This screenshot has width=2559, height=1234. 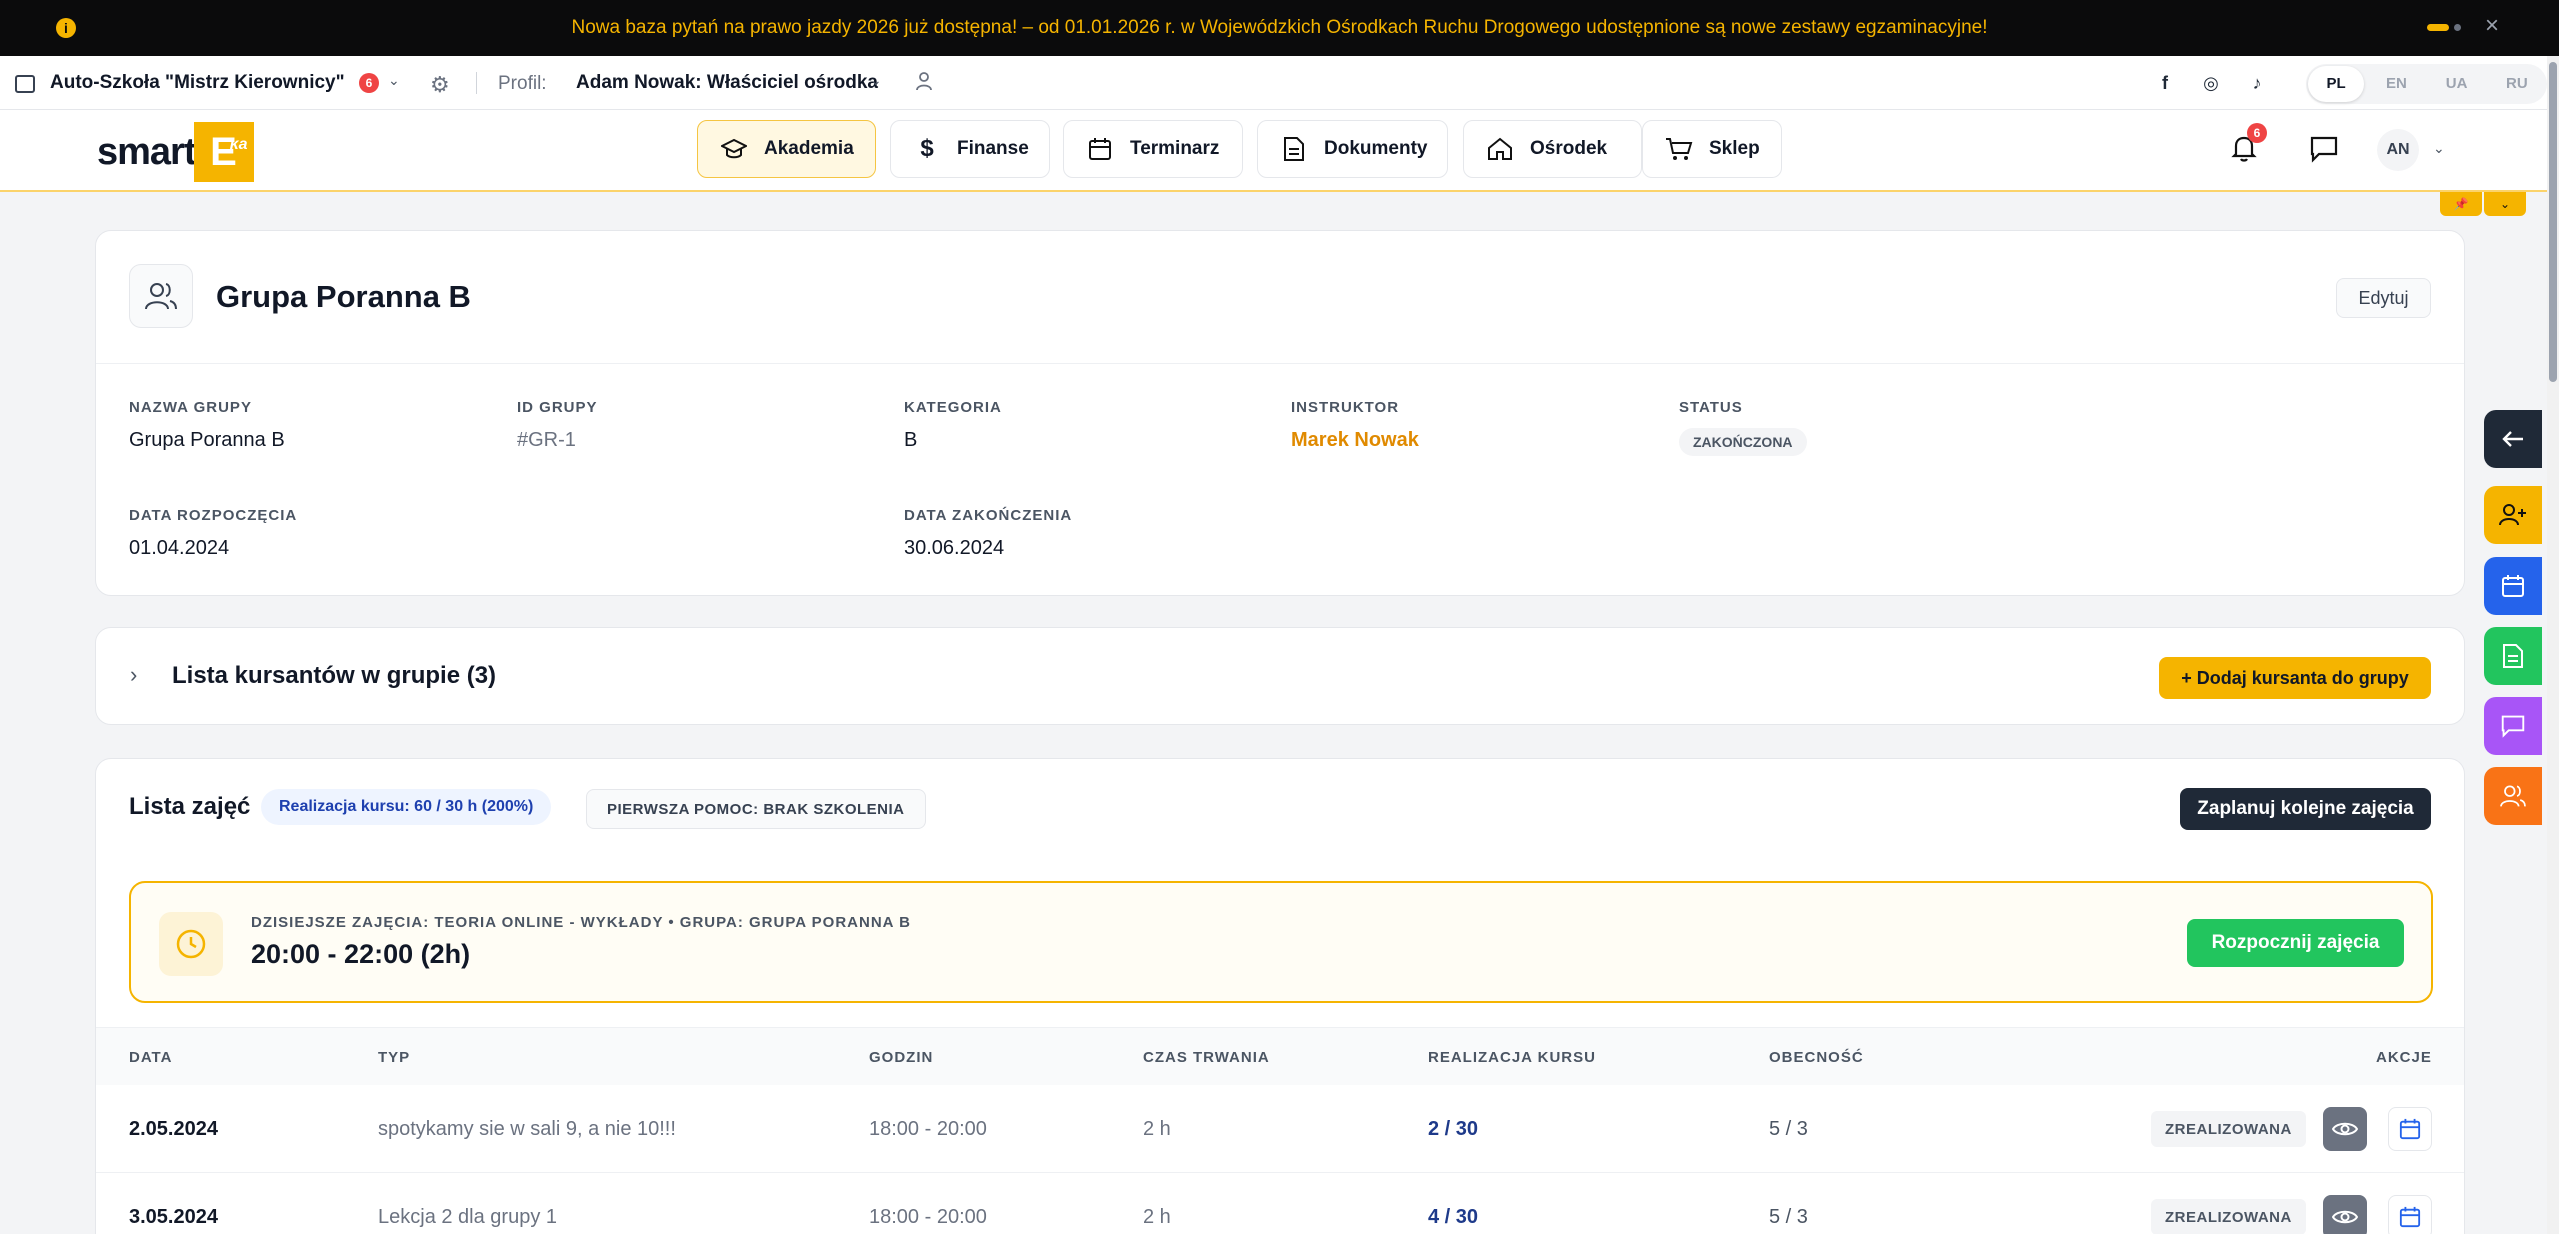 What do you see at coordinates (954, 548) in the screenshot?
I see `end-date-value: 30.06.2024` at bounding box center [954, 548].